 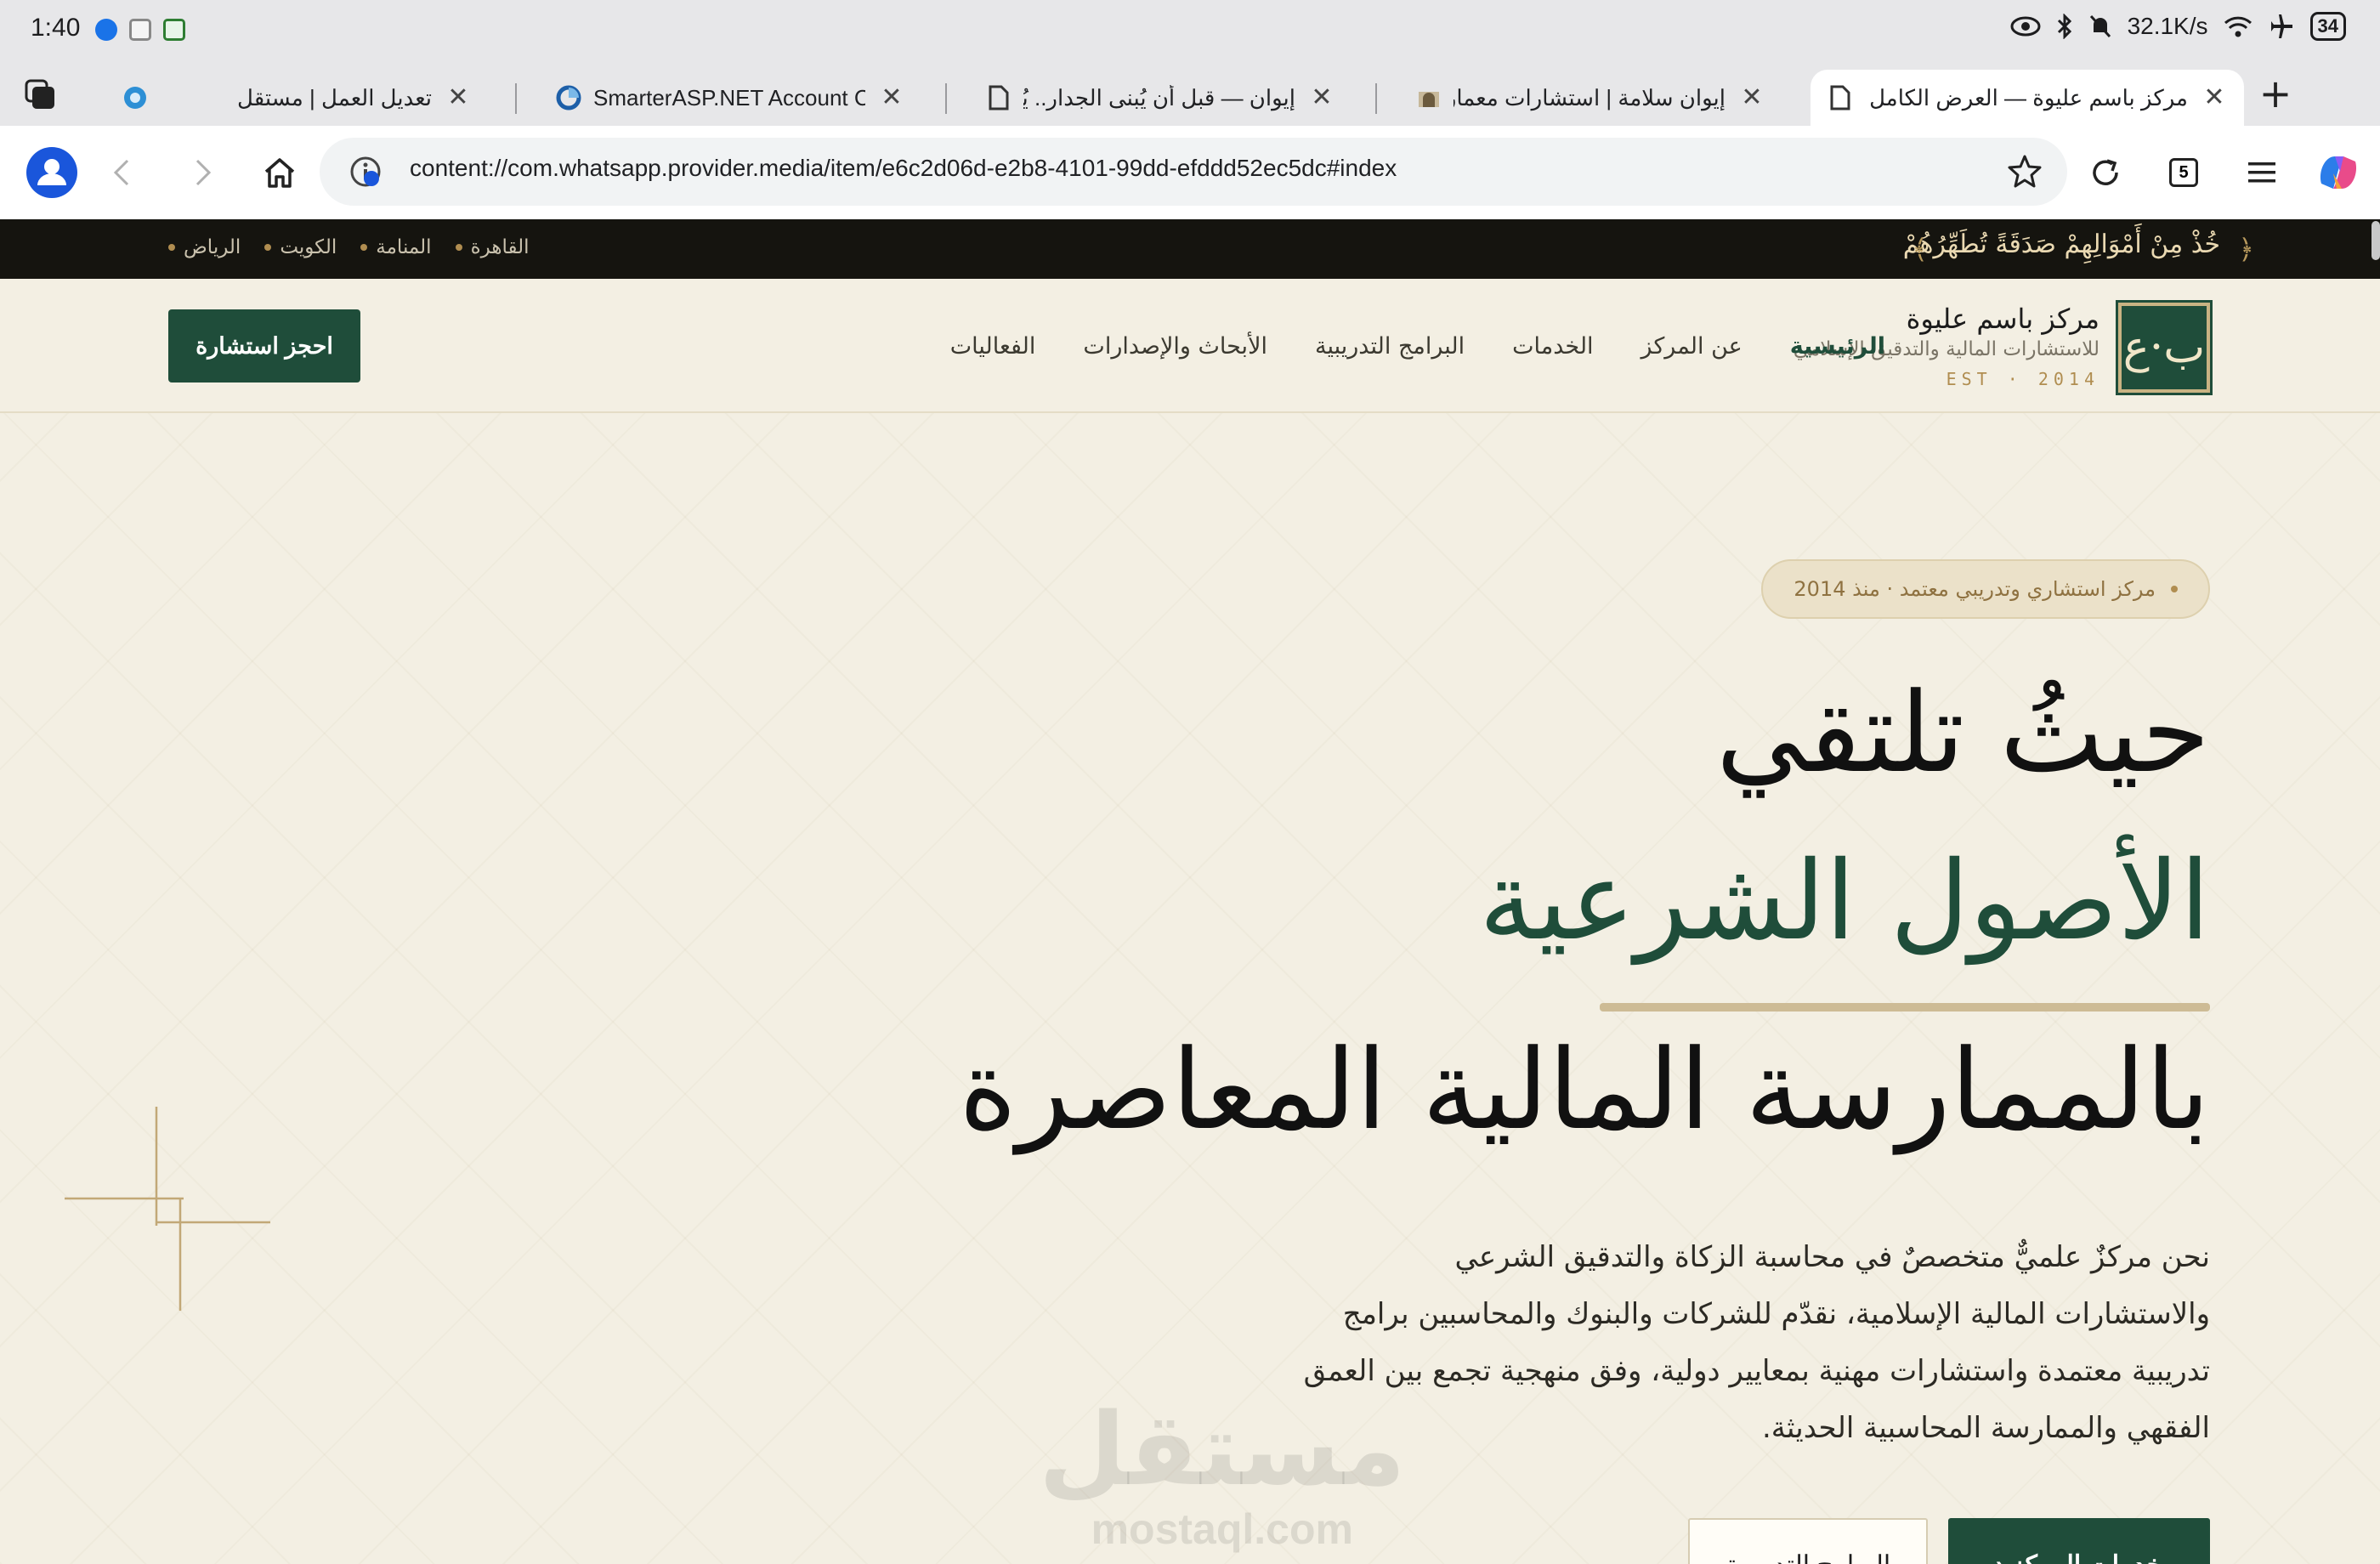 I want to click on brand-name: مركز باسم عليوة, so click(x=2003, y=319).